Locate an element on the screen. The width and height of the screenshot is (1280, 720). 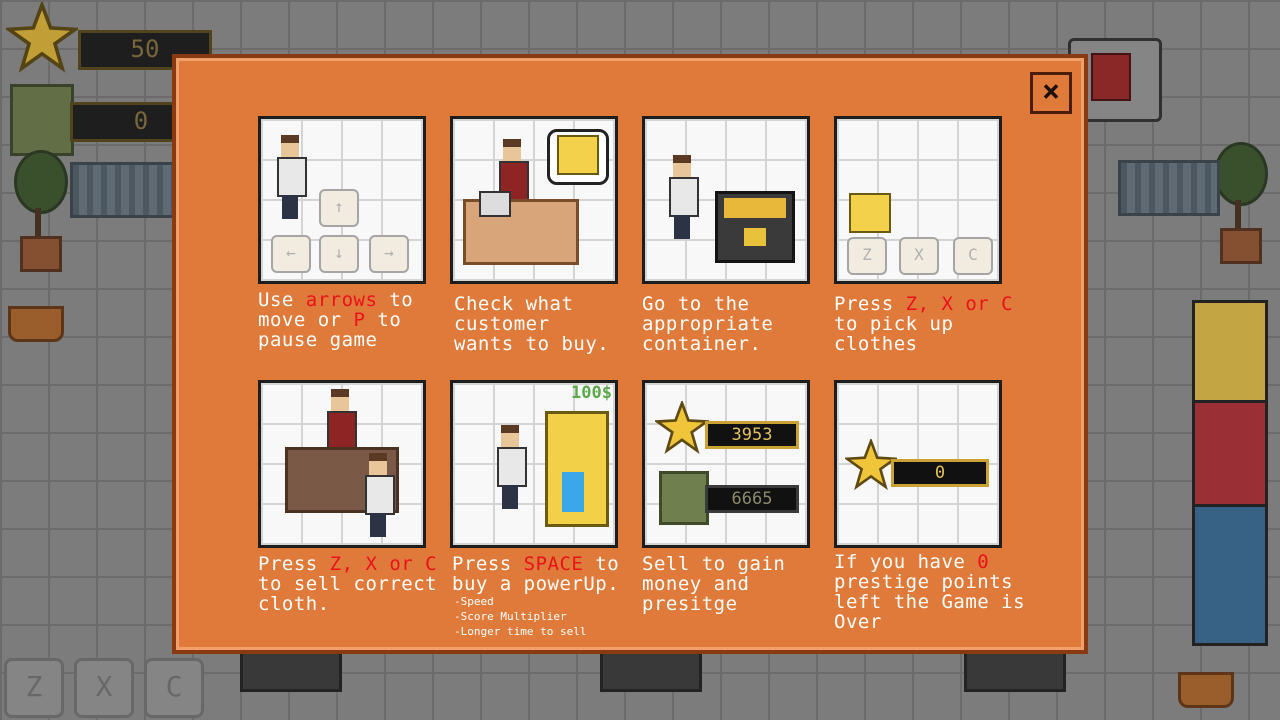
caption-customer: Check what customer wants to buy. is located at coordinates (531, 324).